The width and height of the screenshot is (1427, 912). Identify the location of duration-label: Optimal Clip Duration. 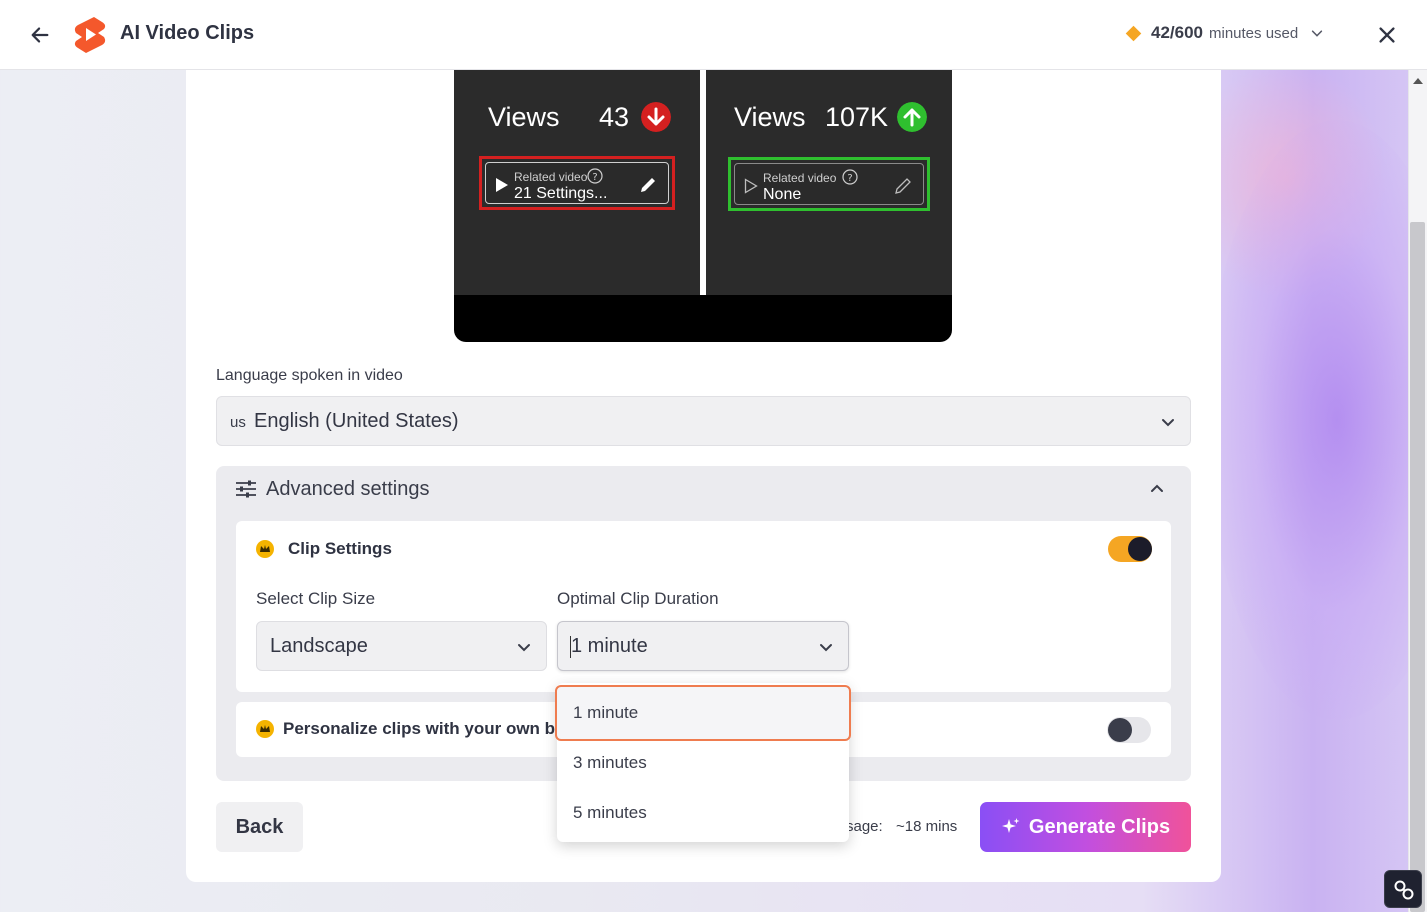
(638, 598).